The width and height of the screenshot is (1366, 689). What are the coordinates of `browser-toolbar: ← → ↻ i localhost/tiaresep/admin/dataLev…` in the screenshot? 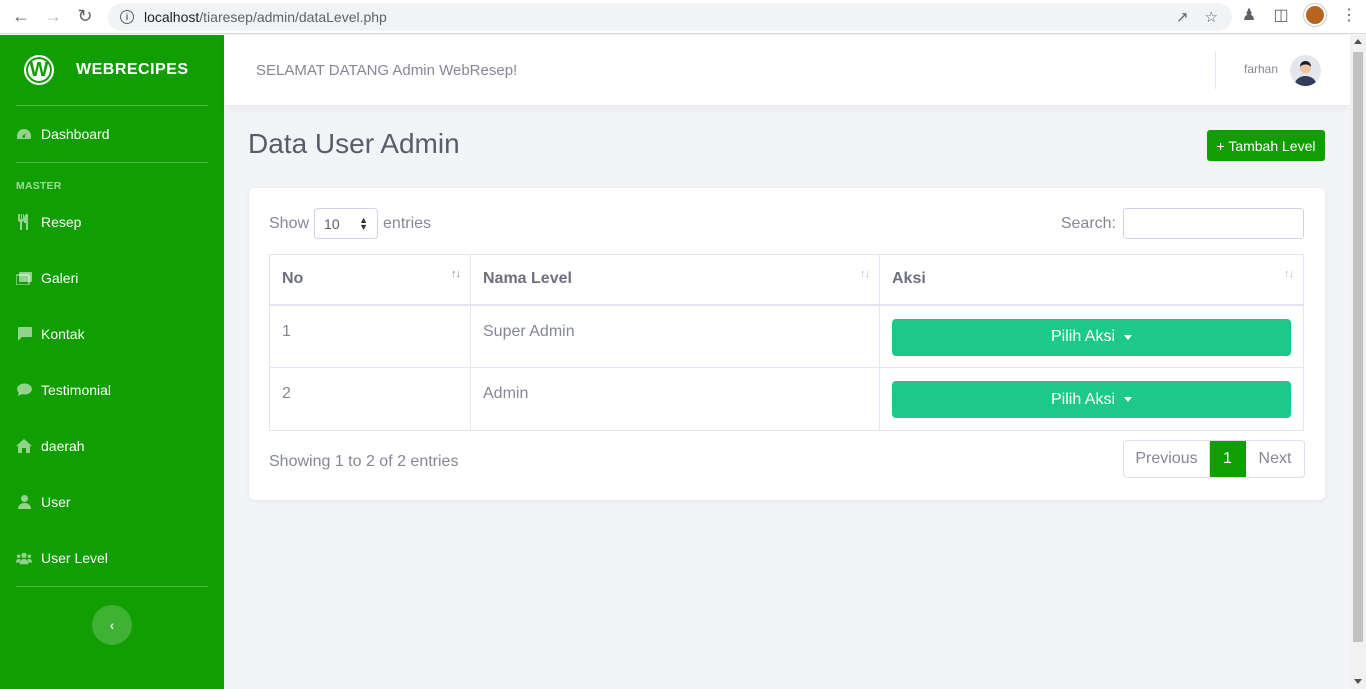 It's located at (683, 17).